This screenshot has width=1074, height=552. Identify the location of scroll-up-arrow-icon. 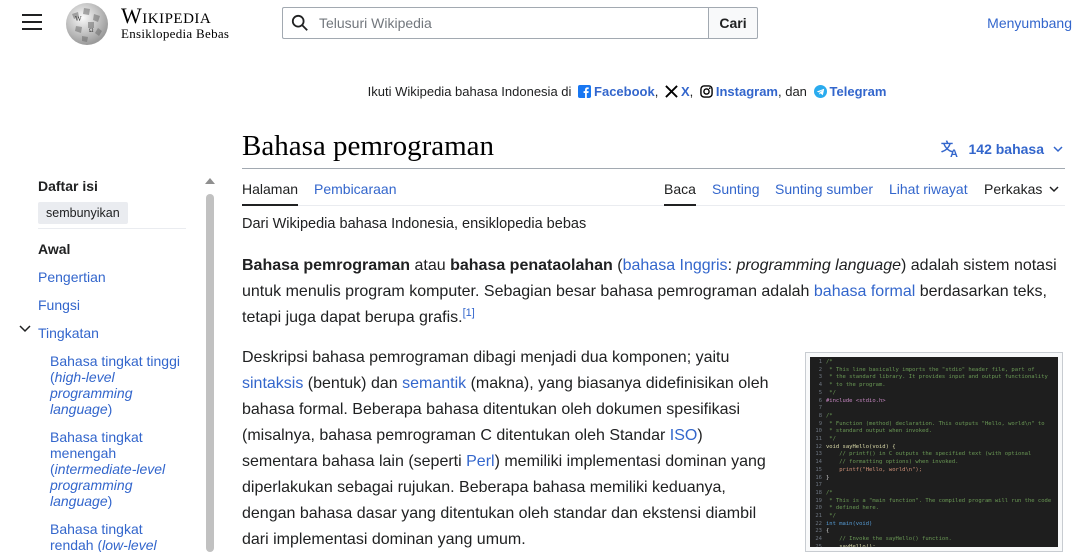
(210, 181).